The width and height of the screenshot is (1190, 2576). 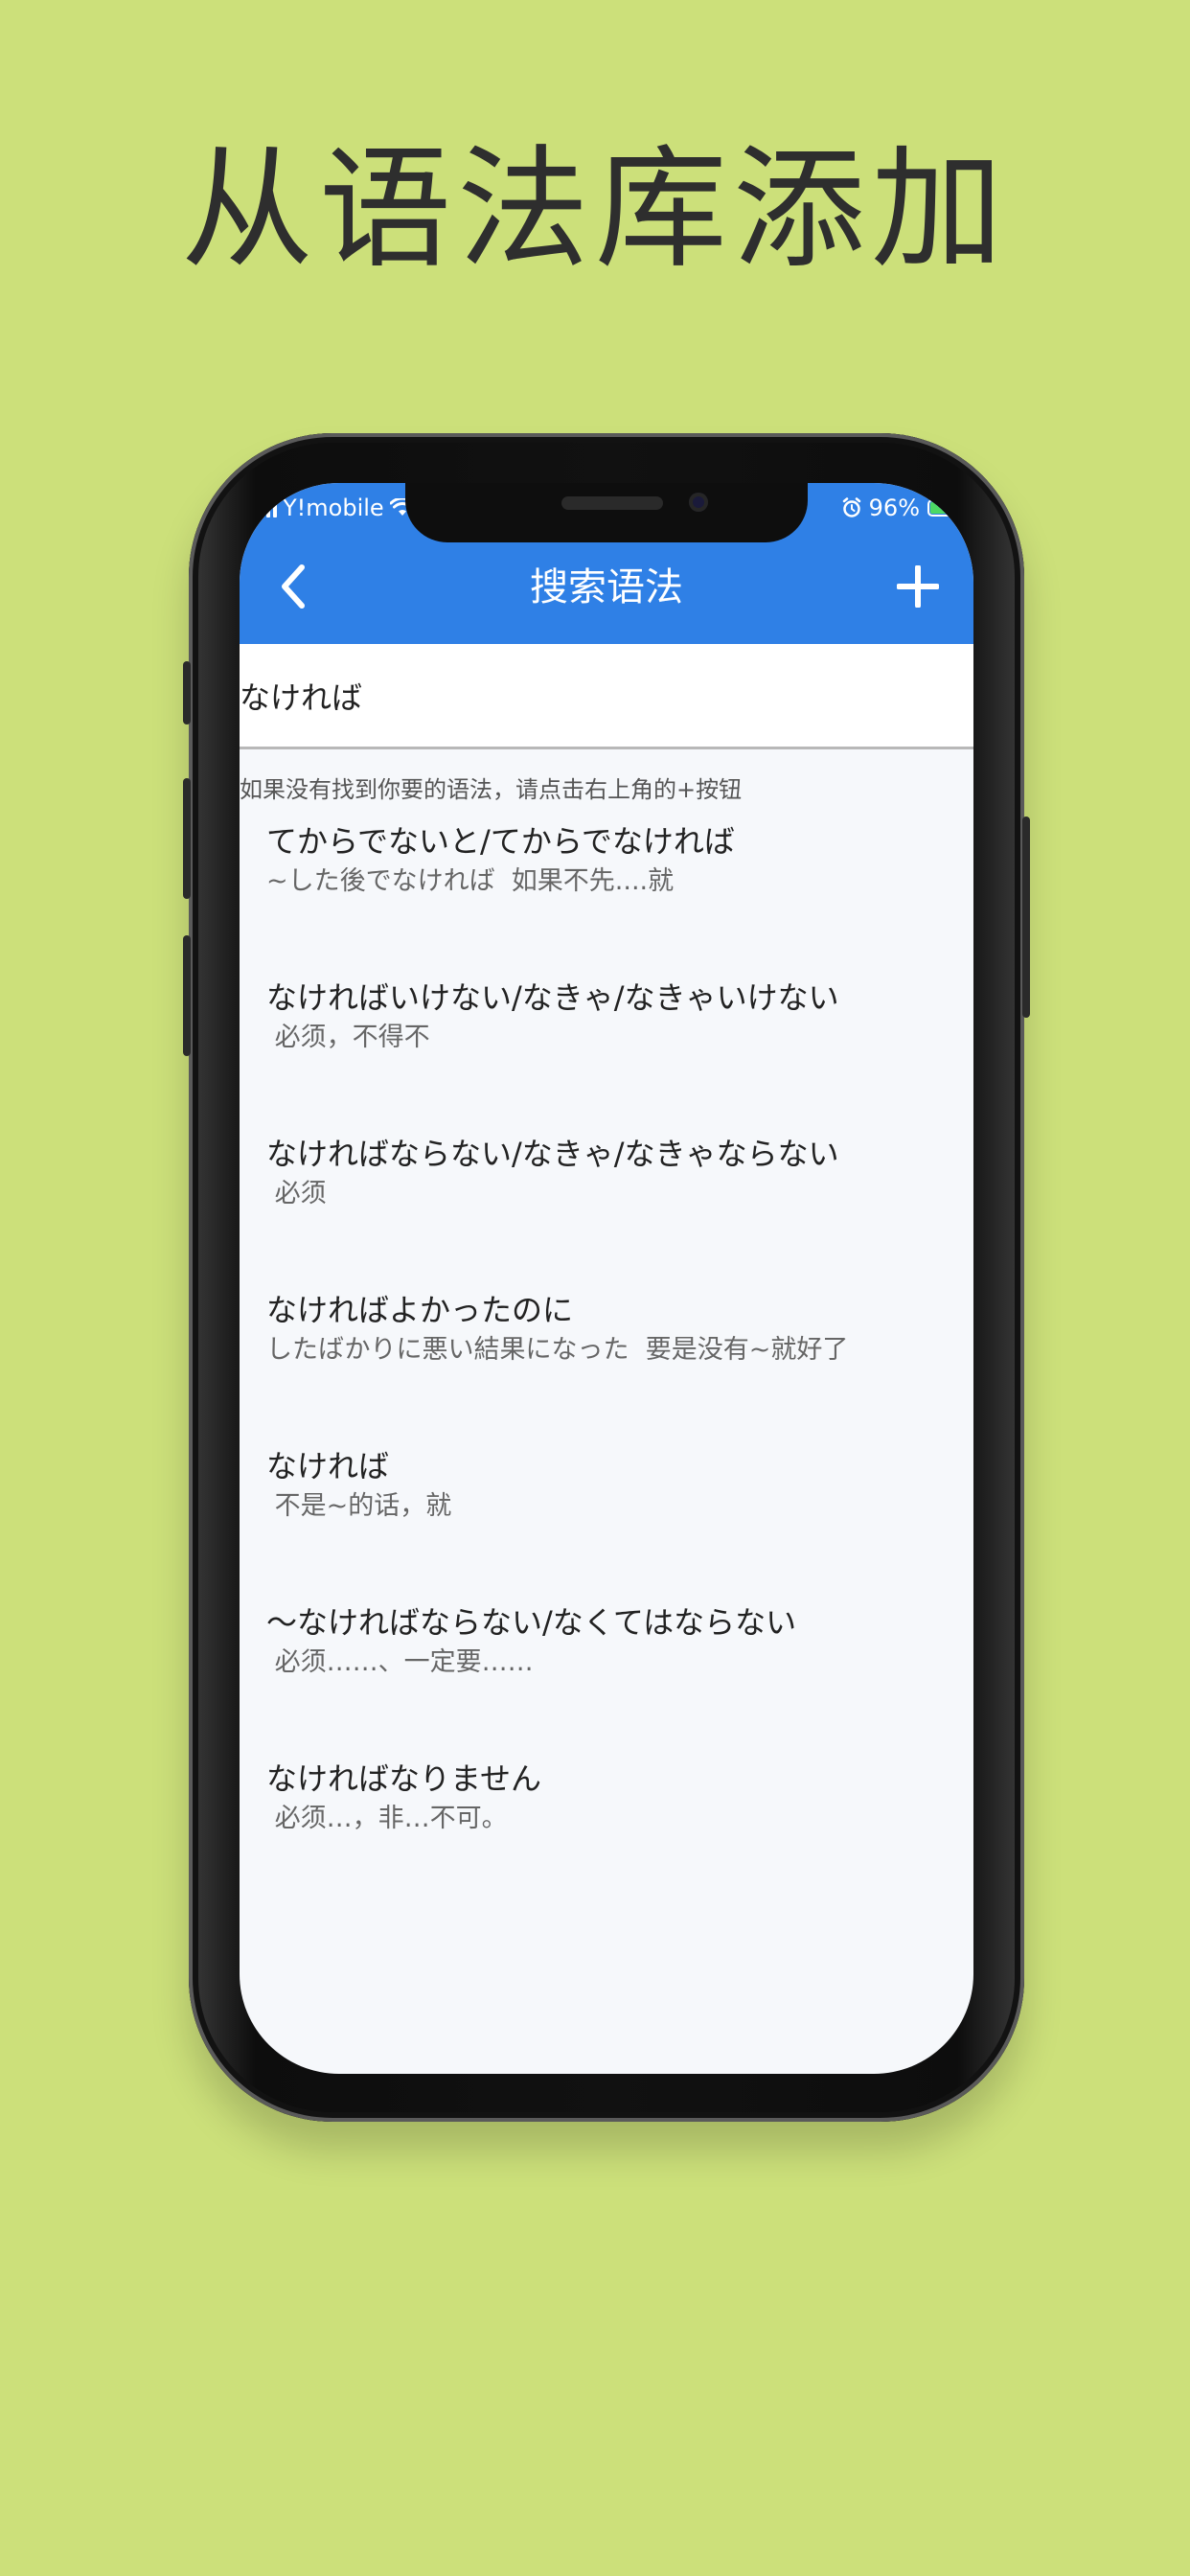 I want to click on item-description: 必须，不得不, so click(x=348, y=1038).